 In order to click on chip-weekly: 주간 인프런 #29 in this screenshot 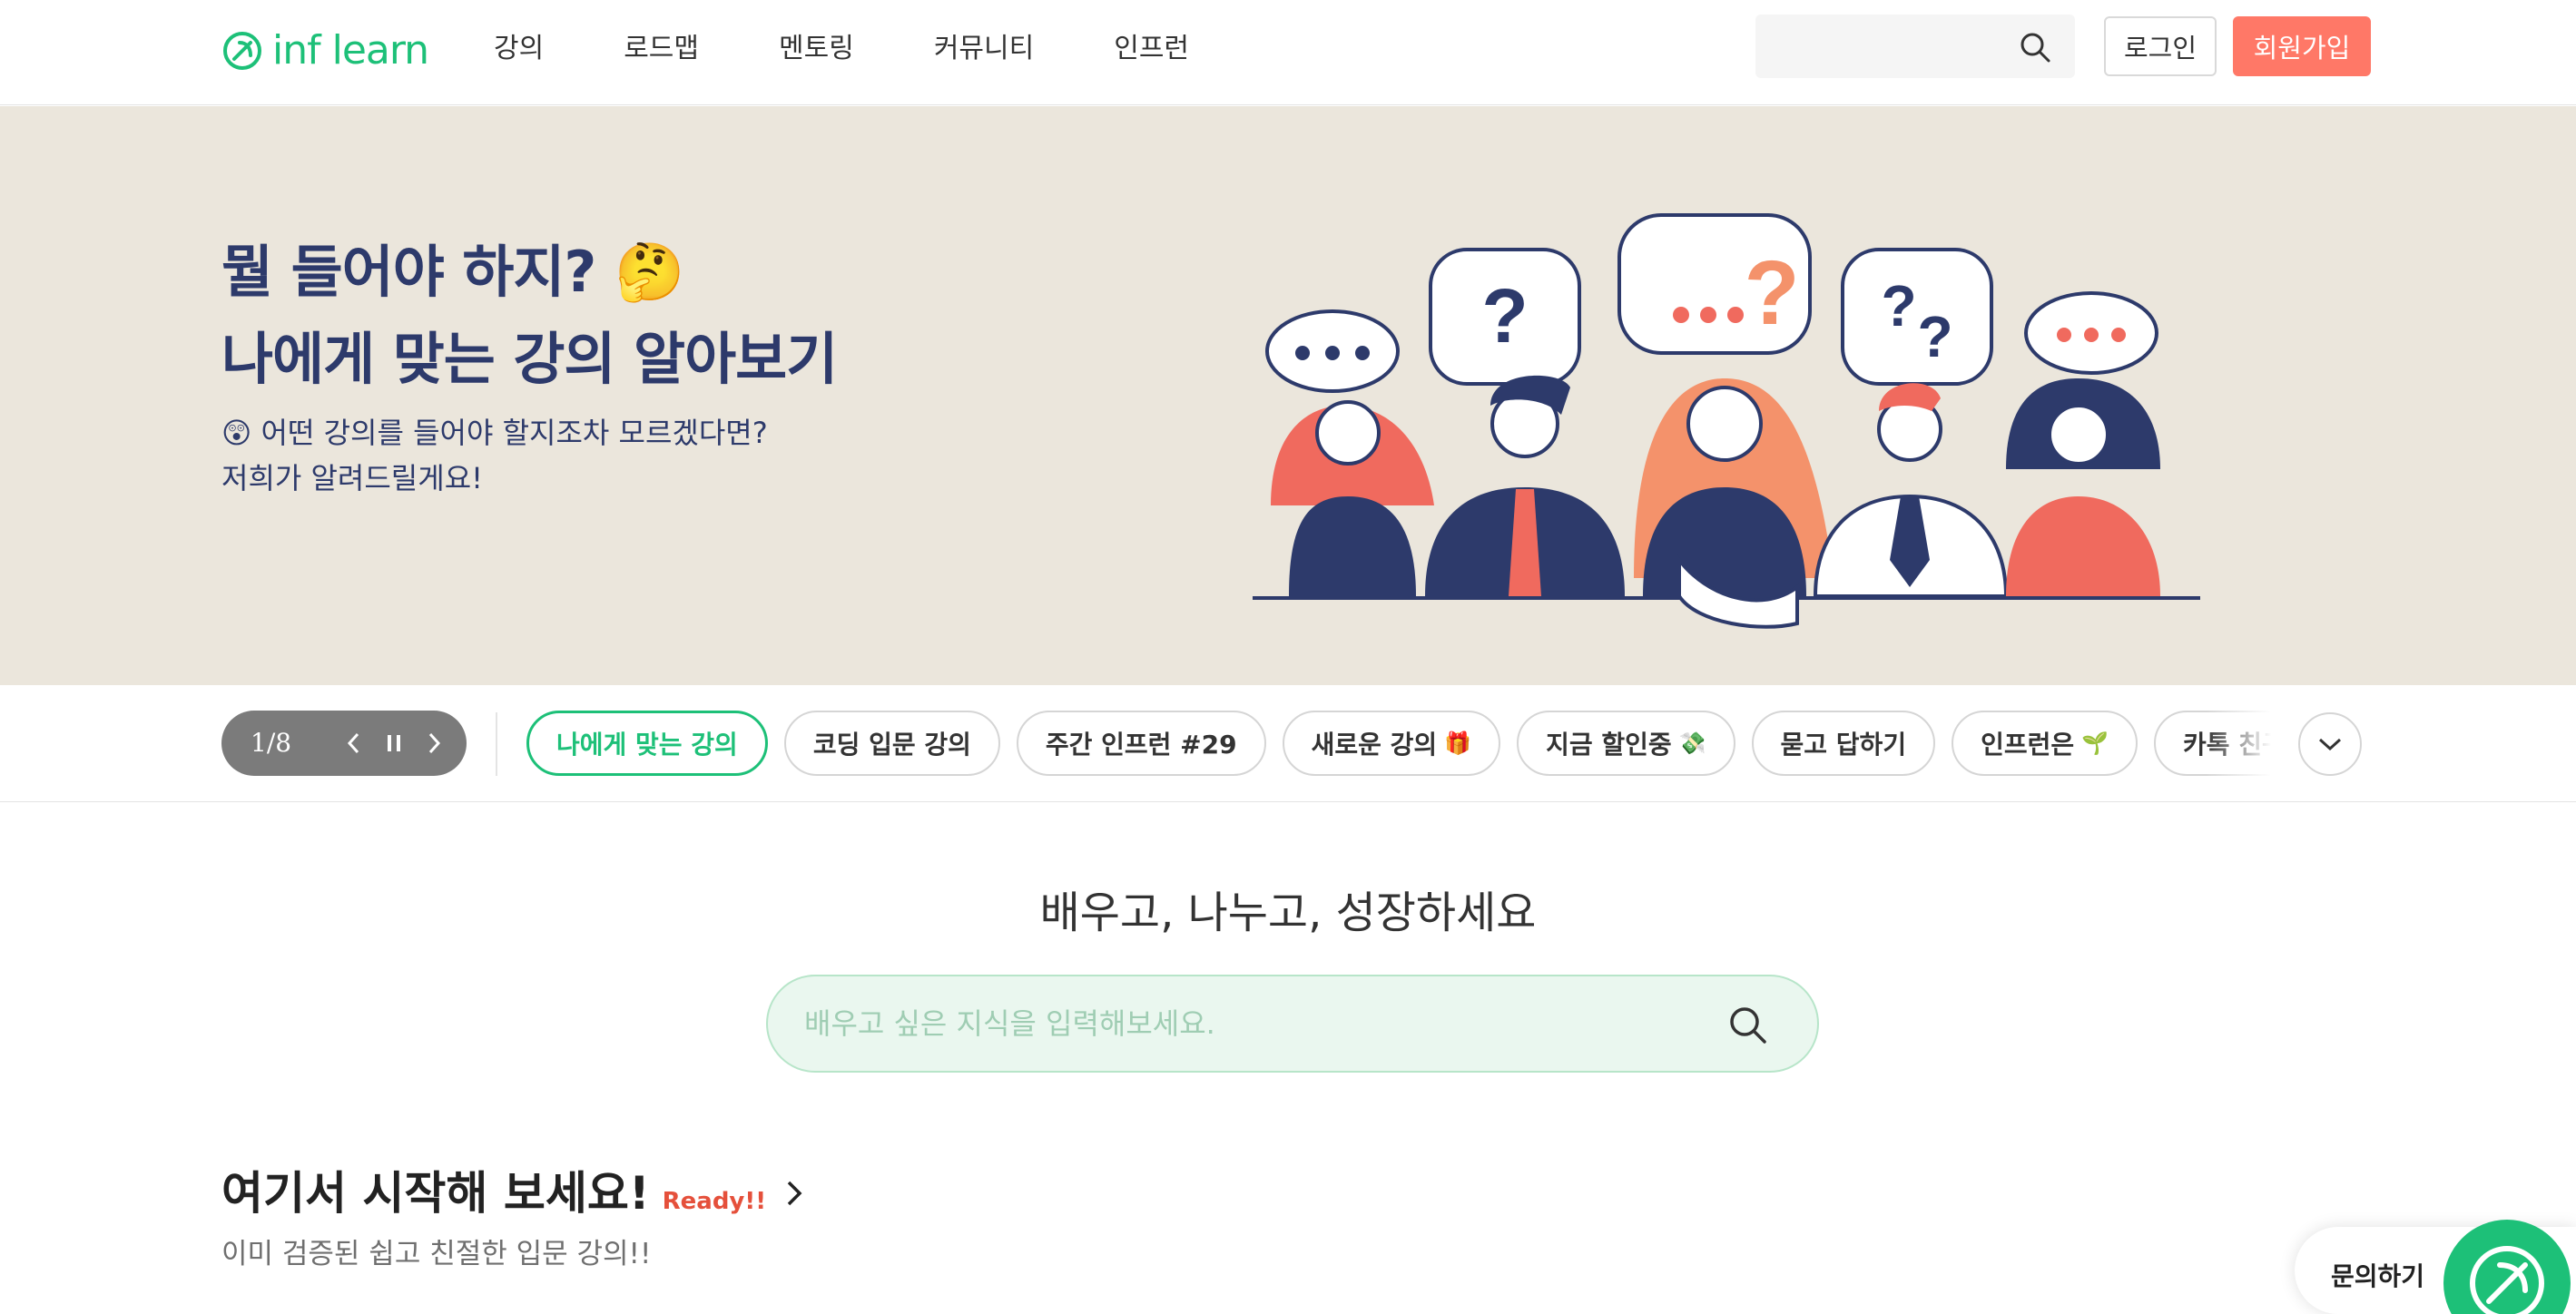, I will do `click(1141, 743)`.